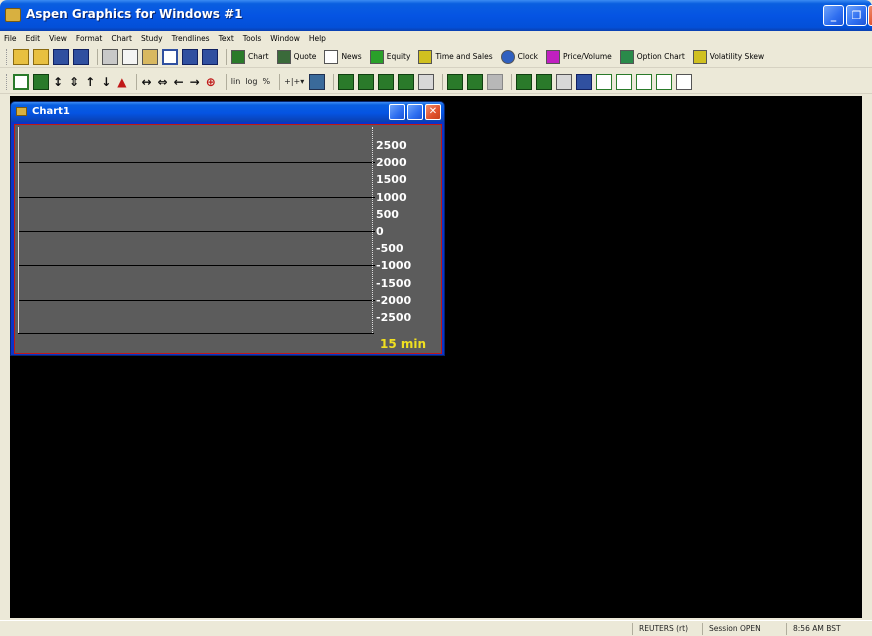 The width and height of the screenshot is (872, 636). I want to click on y-tick-label: -1000, so click(394, 266).